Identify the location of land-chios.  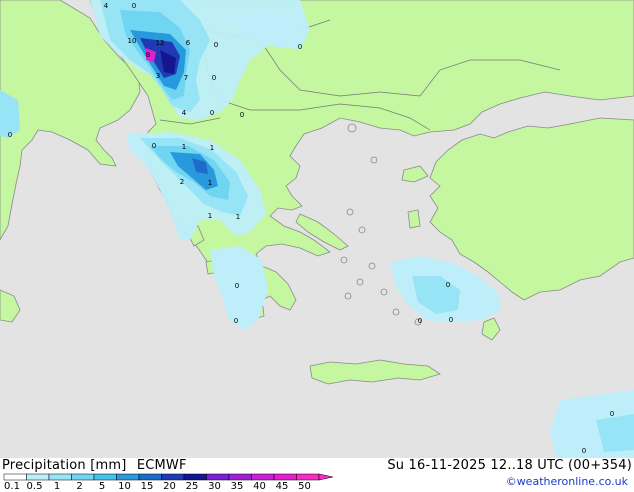
(414, 219).